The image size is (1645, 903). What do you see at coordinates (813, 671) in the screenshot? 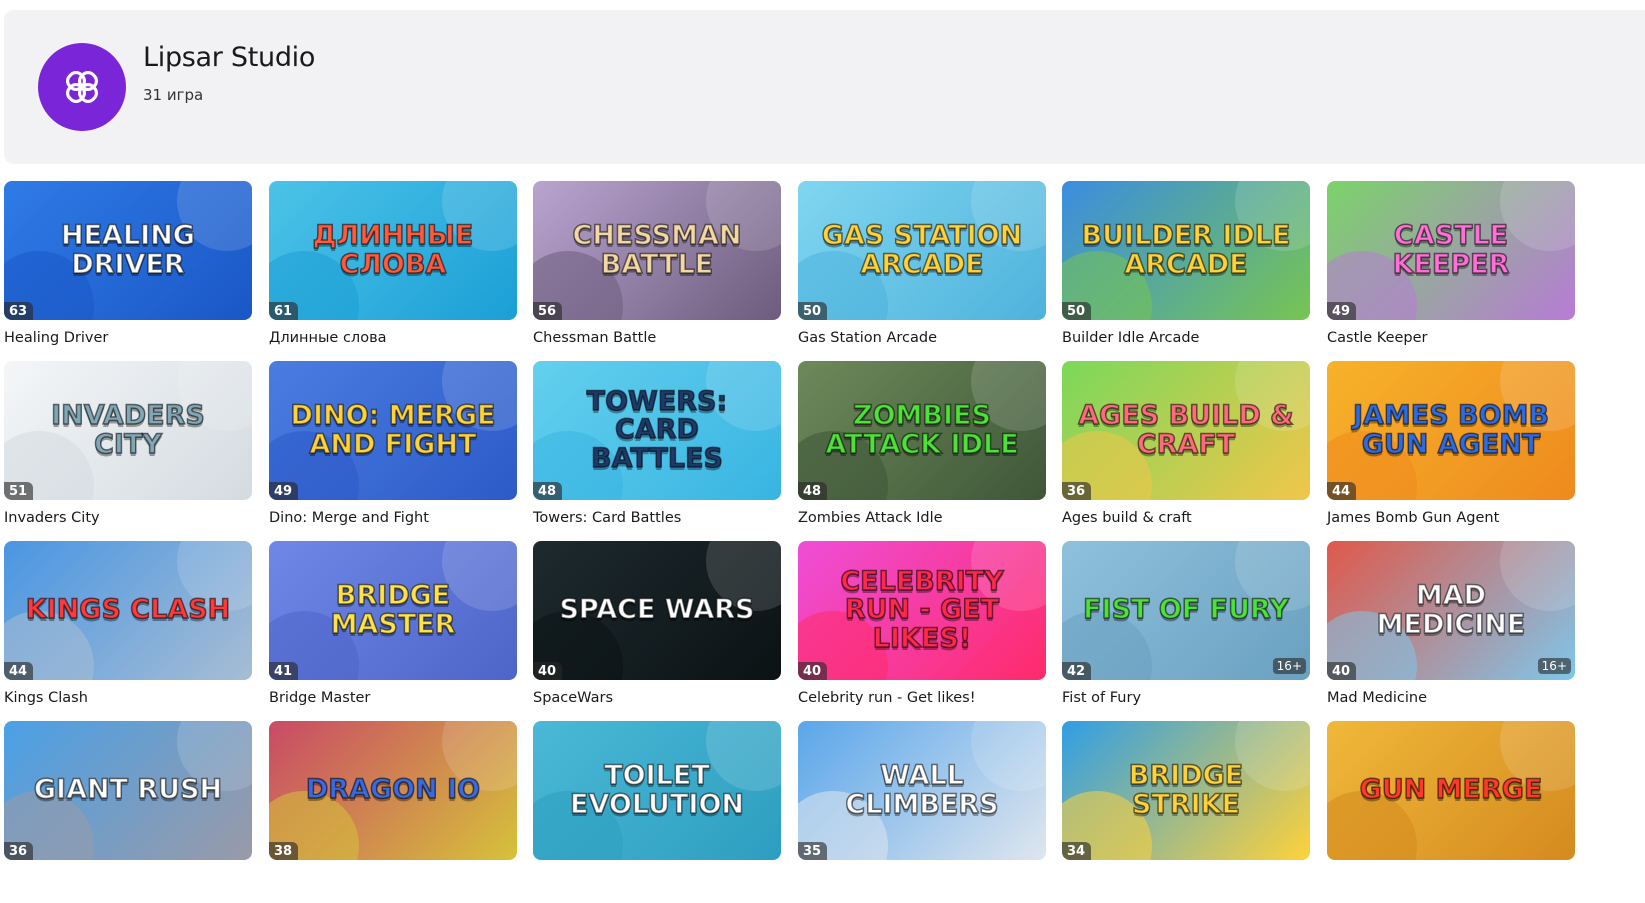
I see `rating-badge: 40` at bounding box center [813, 671].